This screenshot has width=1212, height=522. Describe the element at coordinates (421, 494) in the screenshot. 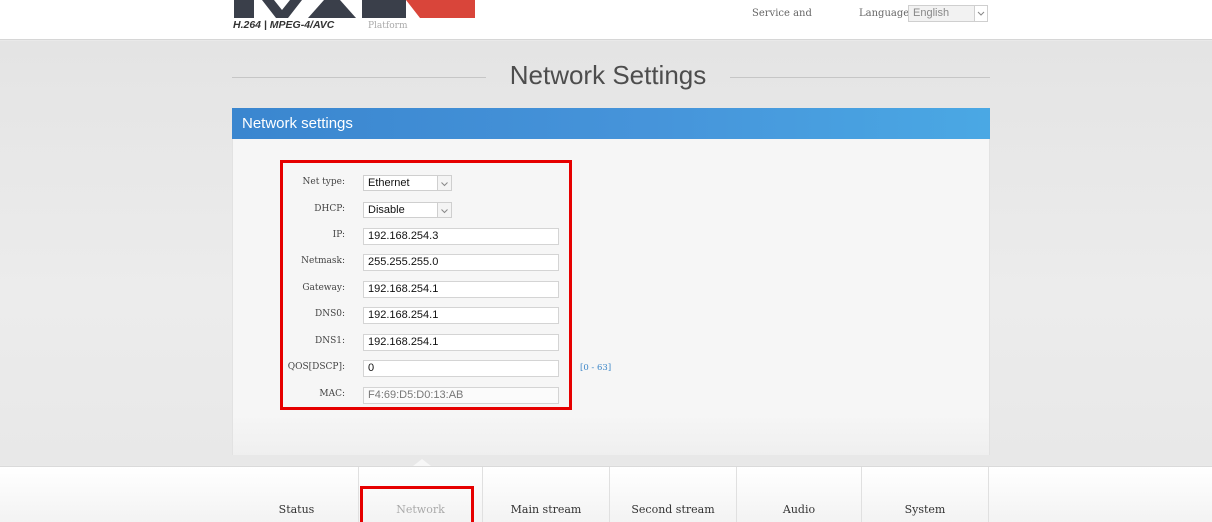

I see `tab-network: Network` at that location.